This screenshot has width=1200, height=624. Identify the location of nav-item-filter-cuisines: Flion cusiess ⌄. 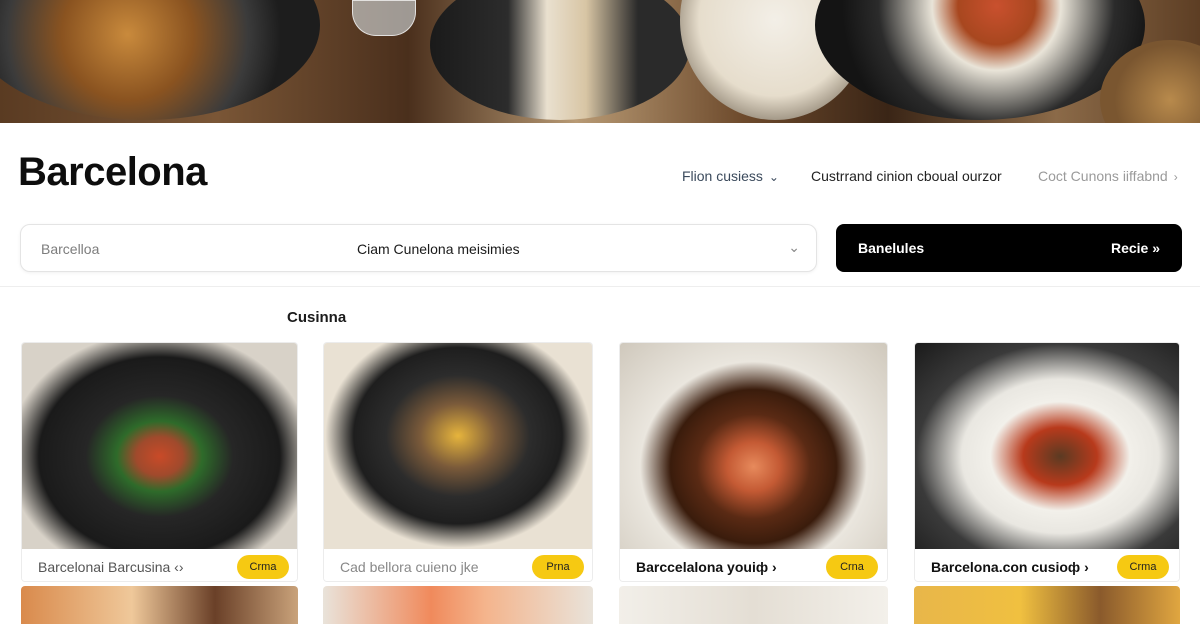
(730, 176).